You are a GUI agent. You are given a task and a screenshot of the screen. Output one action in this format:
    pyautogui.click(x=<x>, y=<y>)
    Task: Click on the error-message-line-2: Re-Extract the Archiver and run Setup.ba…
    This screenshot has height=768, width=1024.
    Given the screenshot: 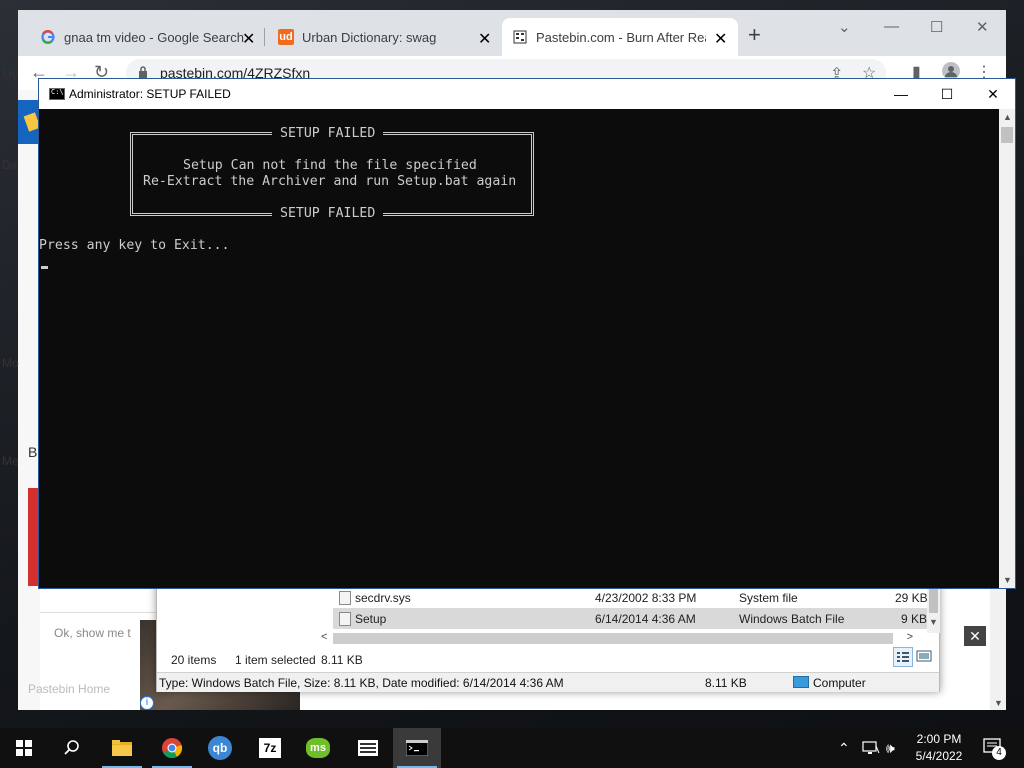 What is the action you would take?
    pyautogui.click(x=330, y=181)
    